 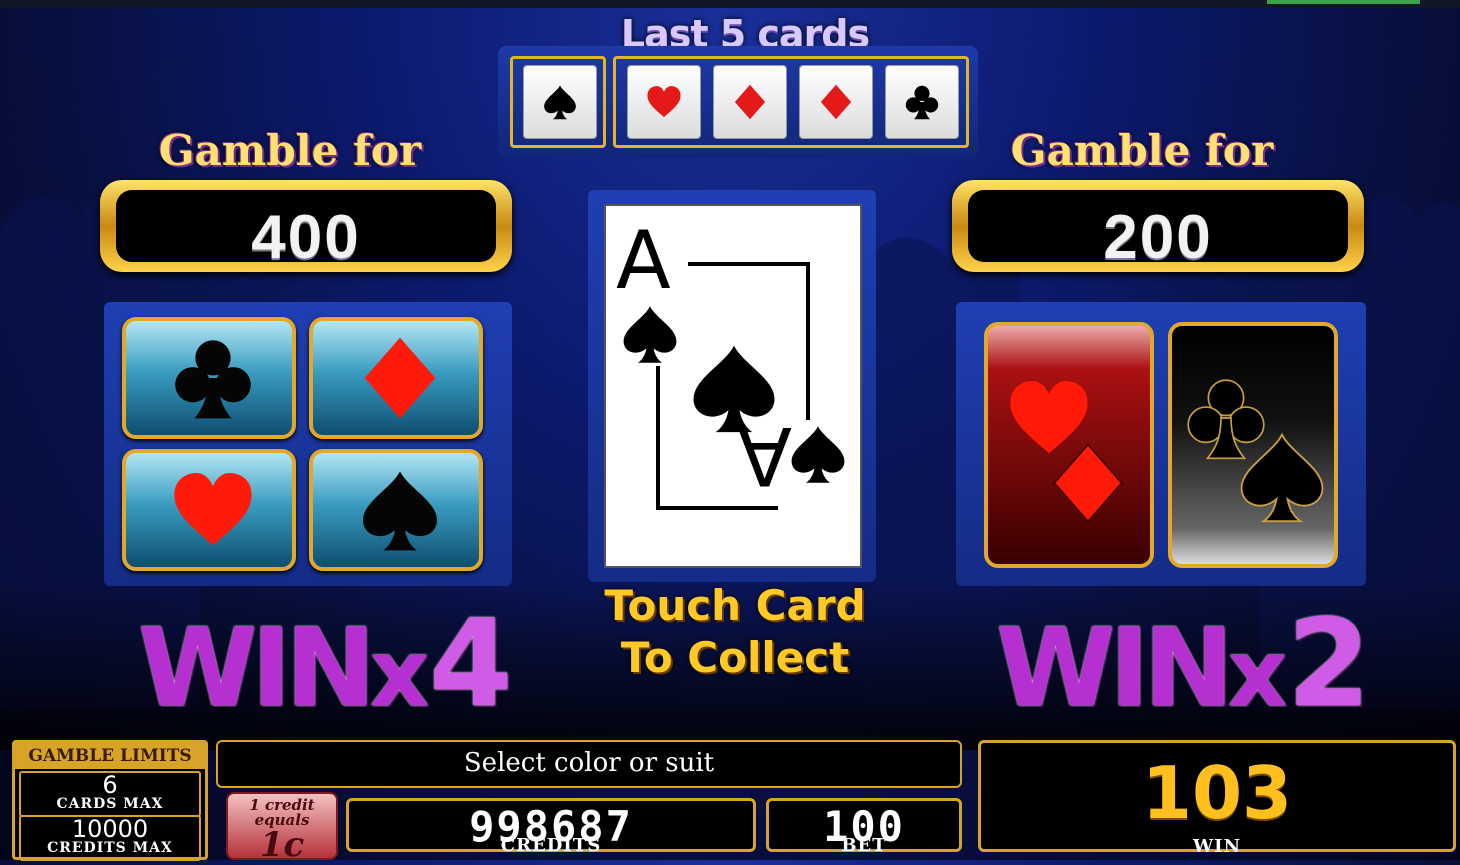 I want to click on collect-prompt: Touch Card To Collect, so click(x=735, y=631).